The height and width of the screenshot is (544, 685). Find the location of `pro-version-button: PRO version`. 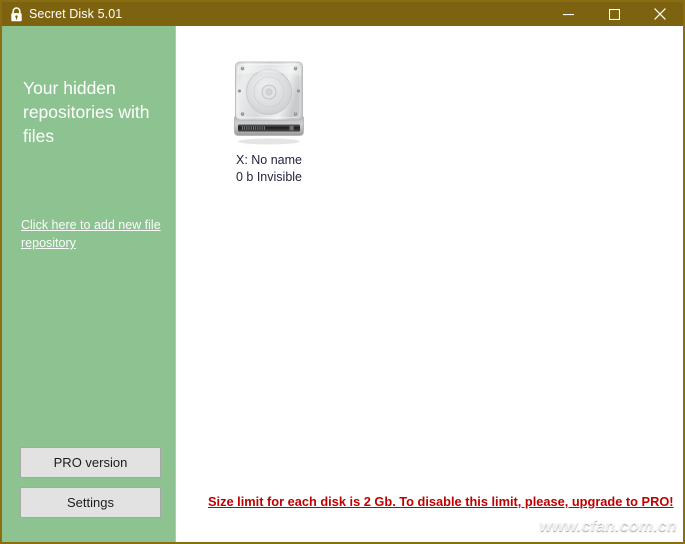

pro-version-button: PRO version is located at coordinates (90, 462).